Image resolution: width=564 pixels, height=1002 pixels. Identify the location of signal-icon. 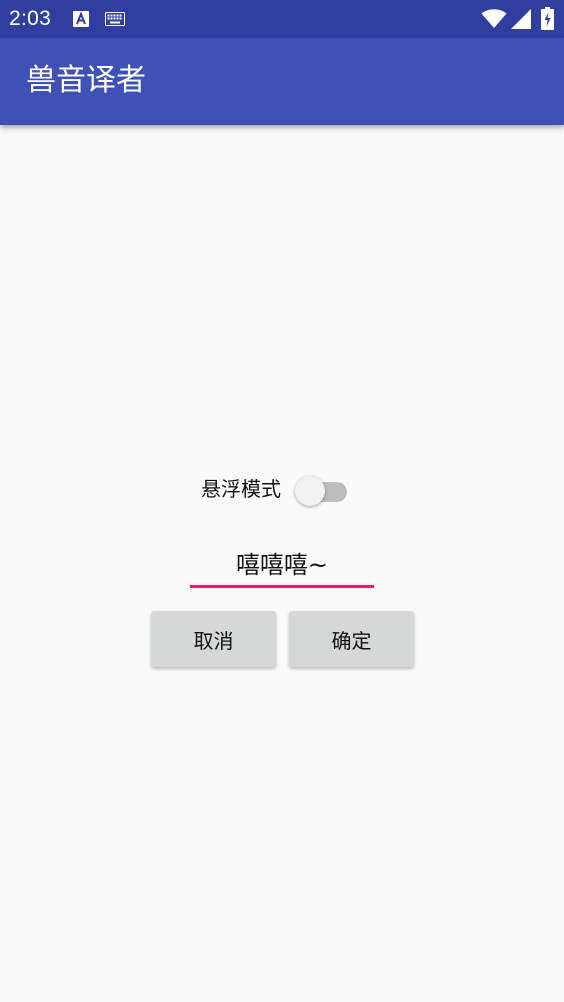
(521, 19).